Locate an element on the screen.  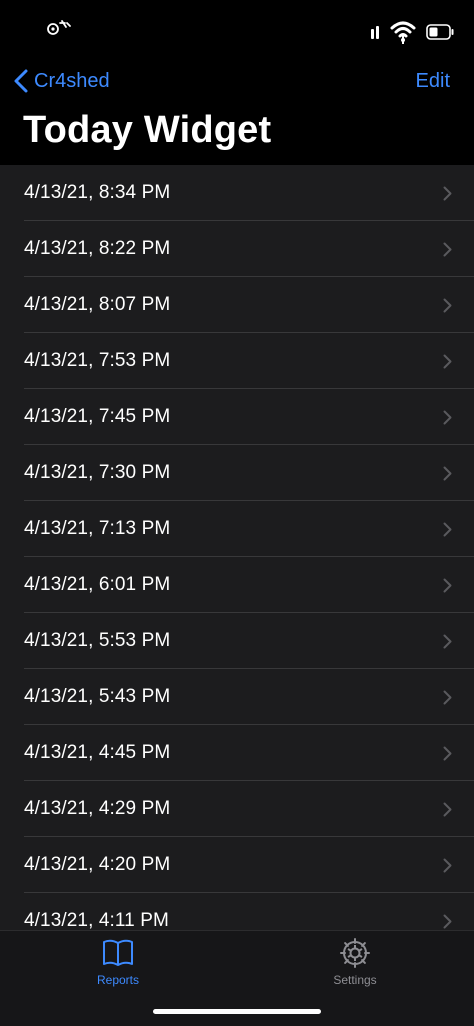
report-row: 4/13/21, 5:43 PM is located at coordinates (237, 697).